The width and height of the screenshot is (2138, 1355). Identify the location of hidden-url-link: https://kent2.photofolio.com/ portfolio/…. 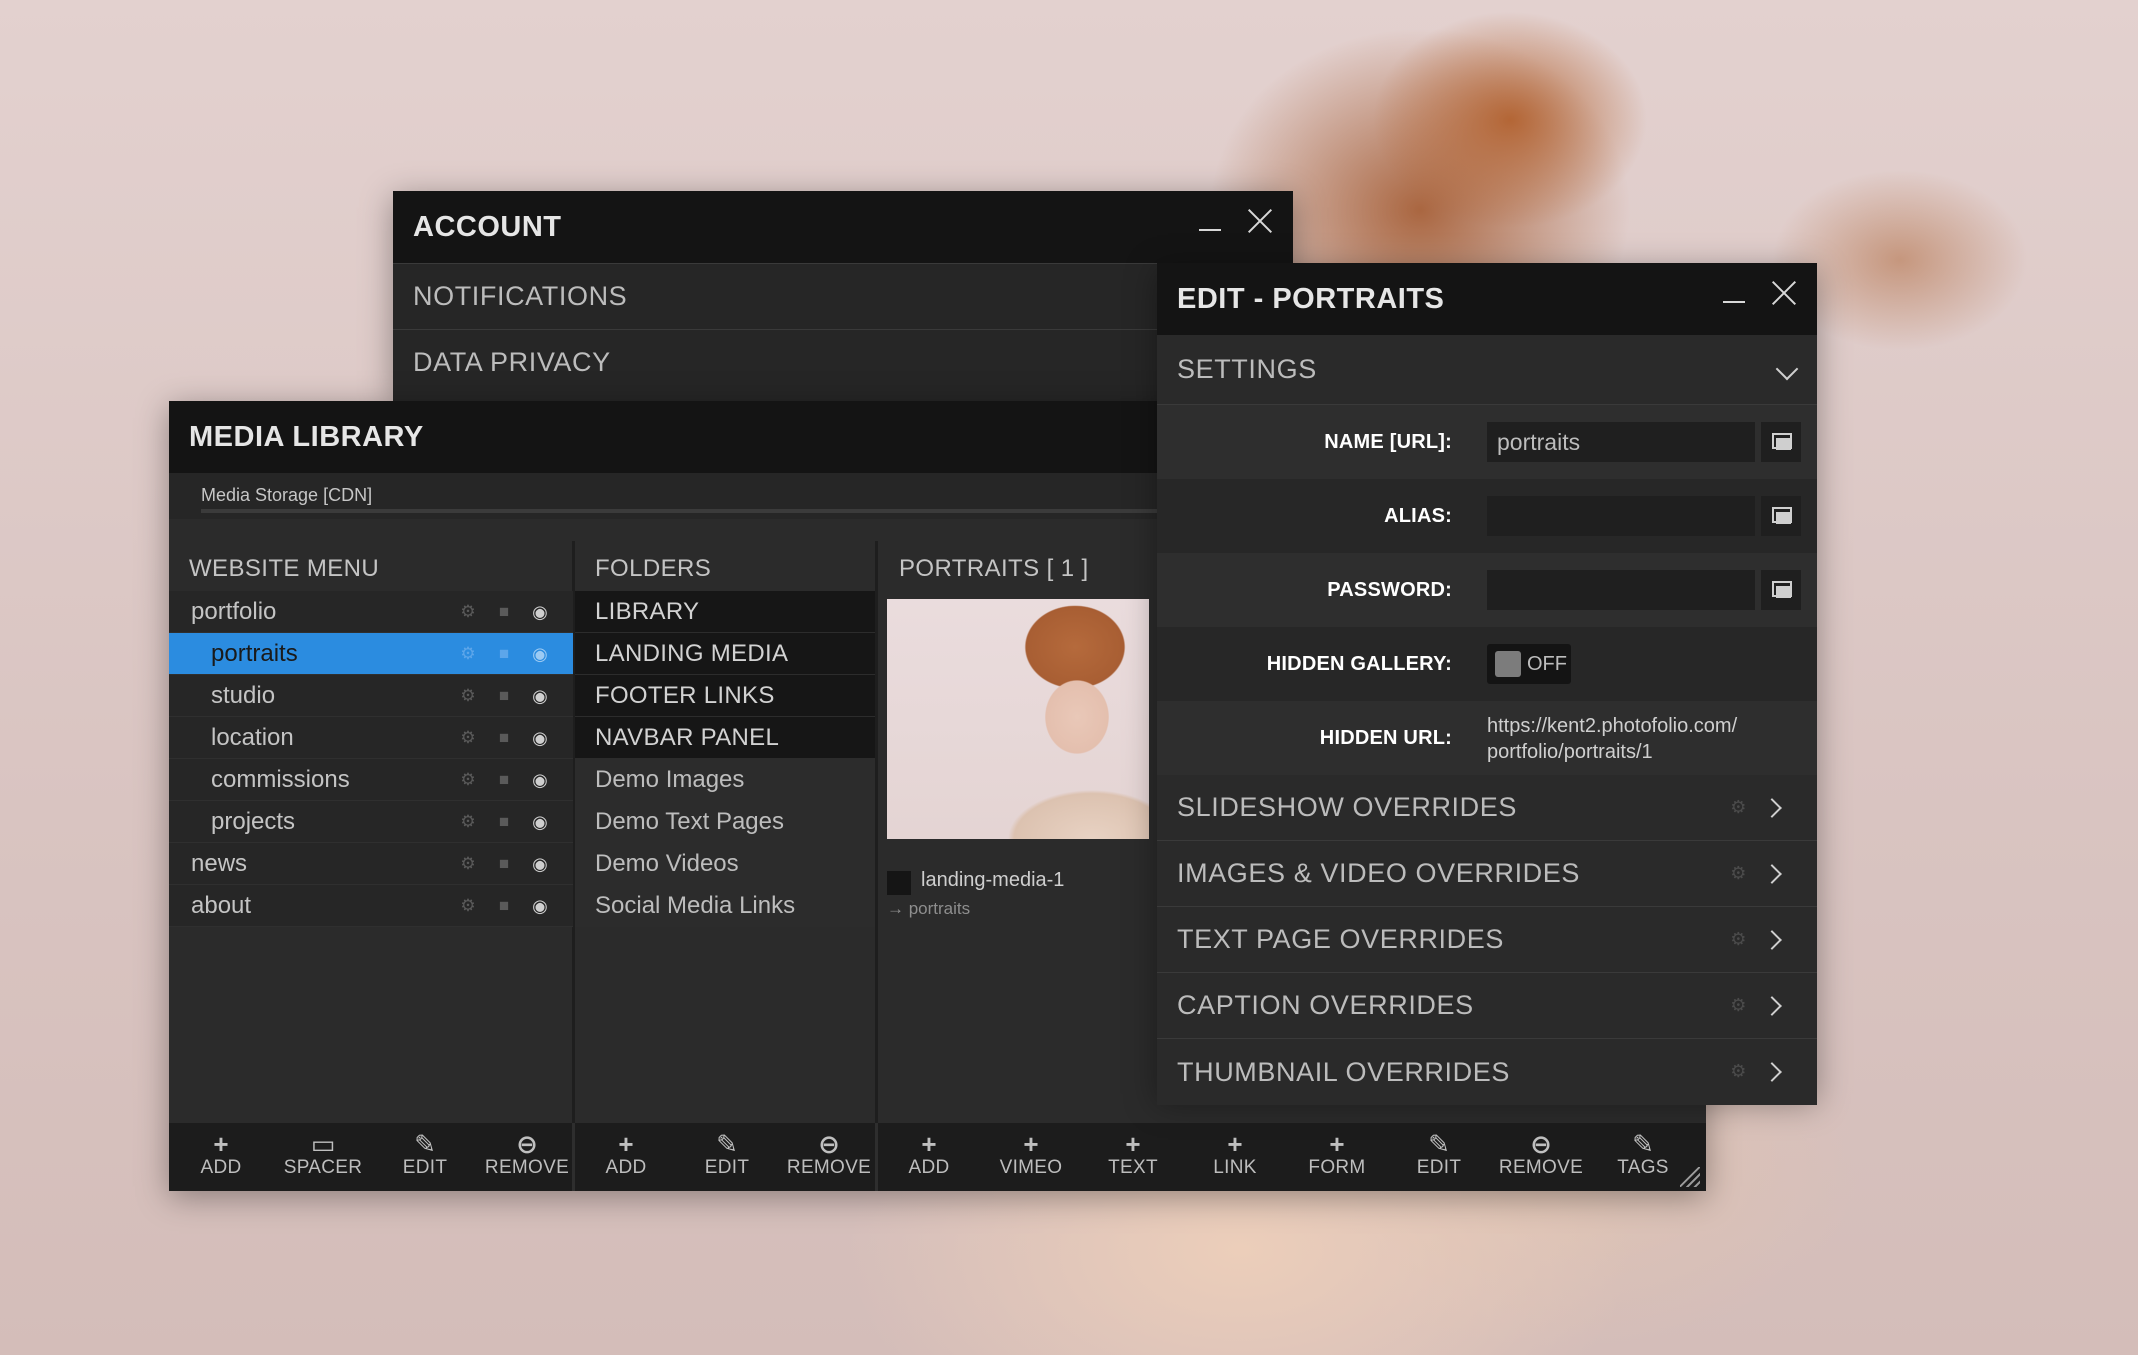
(1612, 739).